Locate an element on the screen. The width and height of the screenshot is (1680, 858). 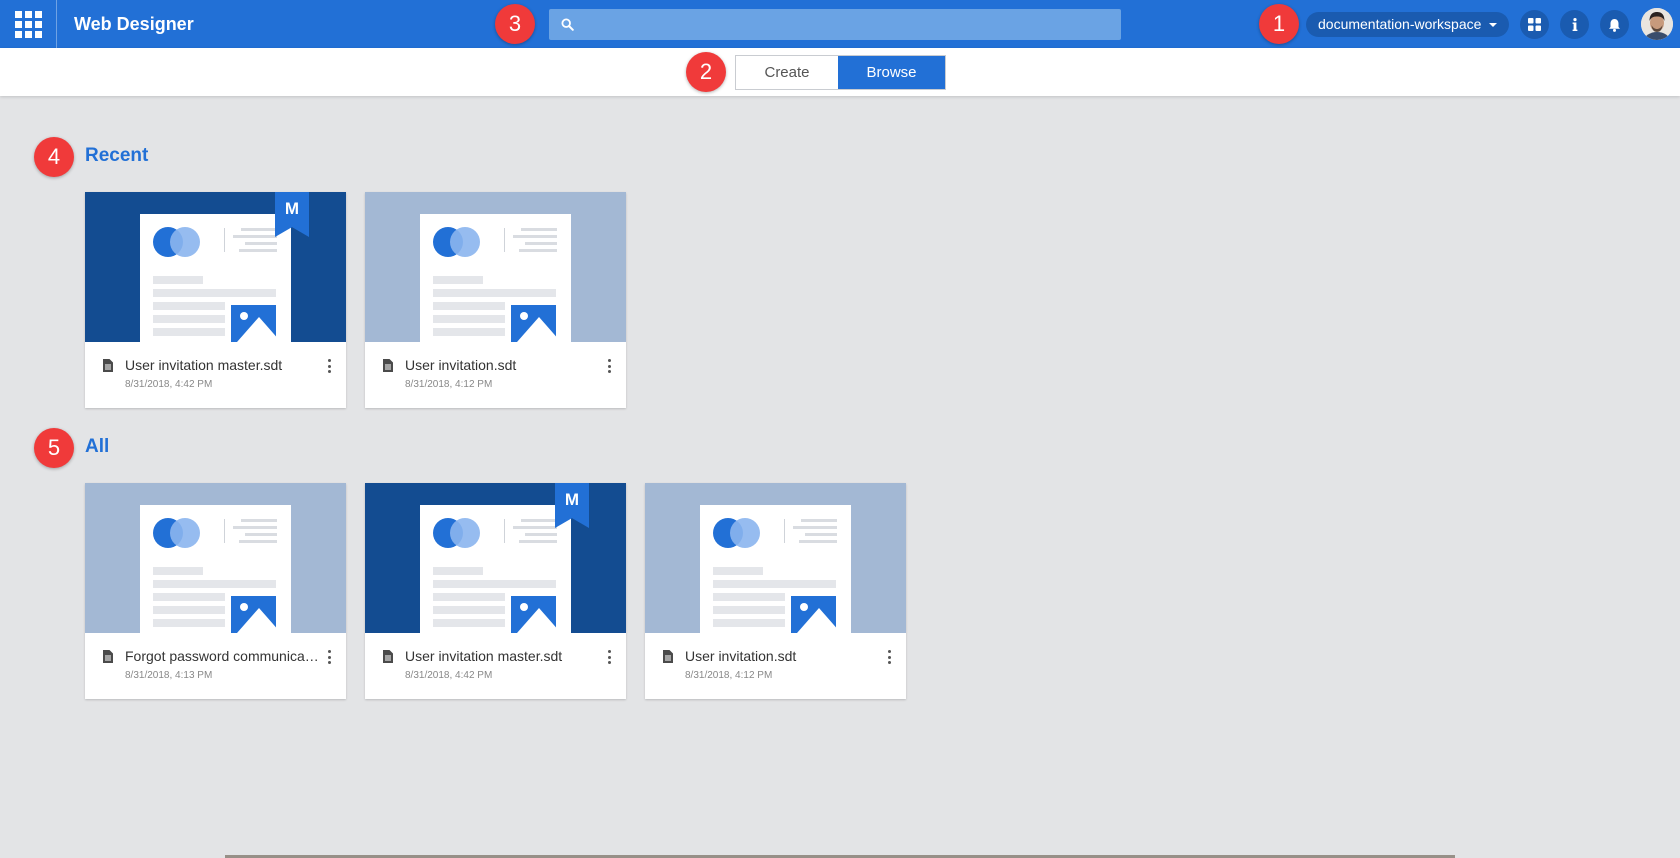
tab-create: Create is located at coordinates (787, 72).